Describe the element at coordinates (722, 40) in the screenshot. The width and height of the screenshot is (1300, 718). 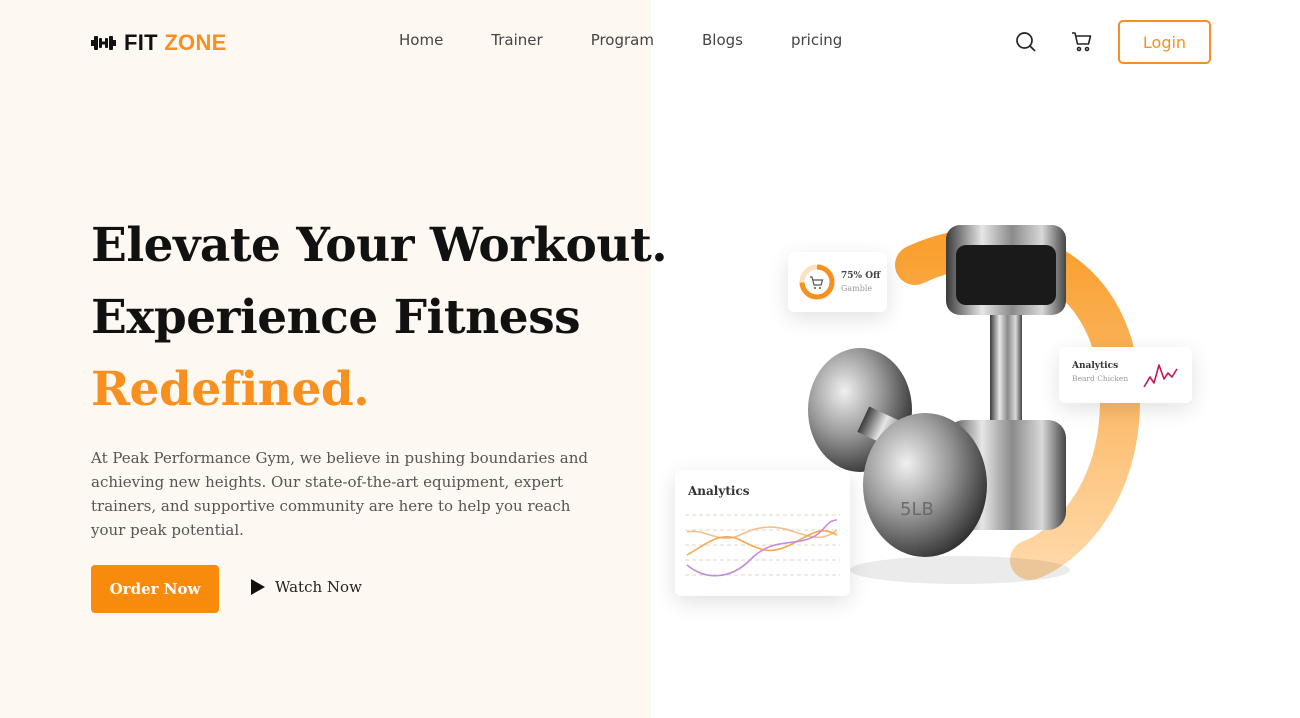
I see `nav-blogs: Blogs` at that location.